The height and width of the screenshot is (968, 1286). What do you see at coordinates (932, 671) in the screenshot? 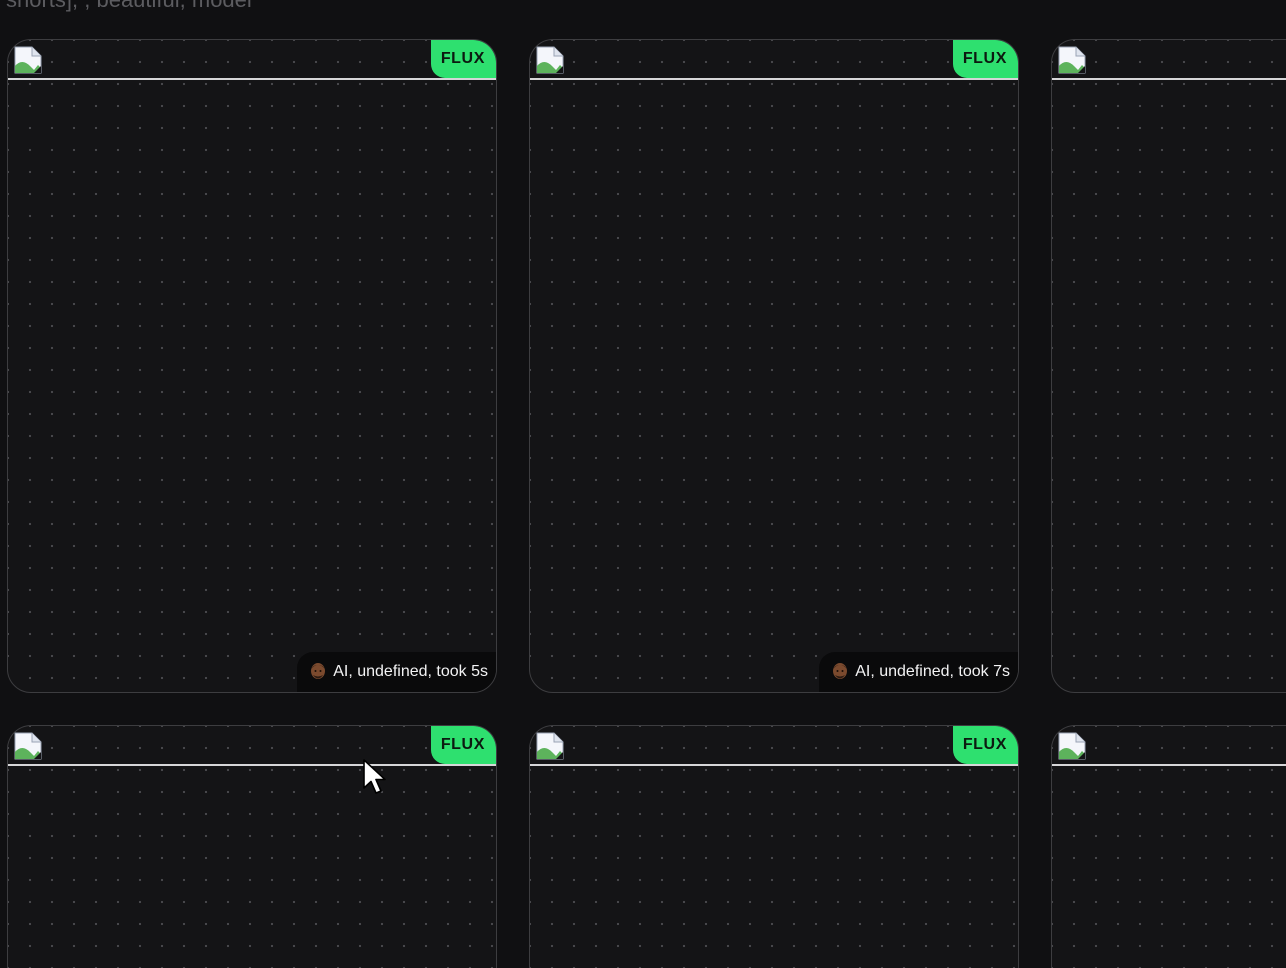
I see `generation-meta-text: AI, undefined, took 7s` at bounding box center [932, 671].